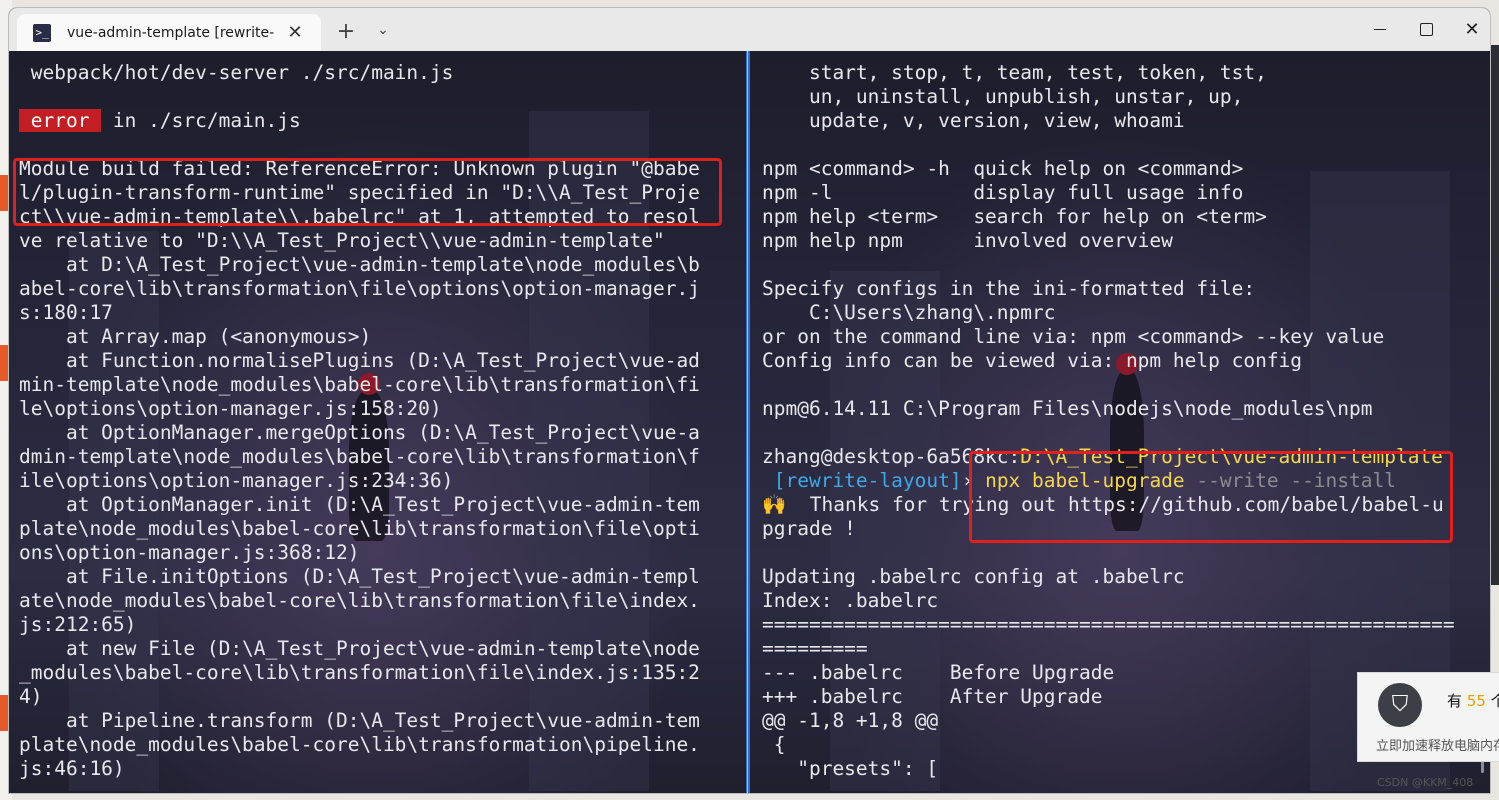 This screenshot has width=1499, height=800. Describe the element at coordinates (1428, 717) in the screenshot. I see `notification-popup: ⛉ 有 55 个 立即加速释放电脑内存` at that location.